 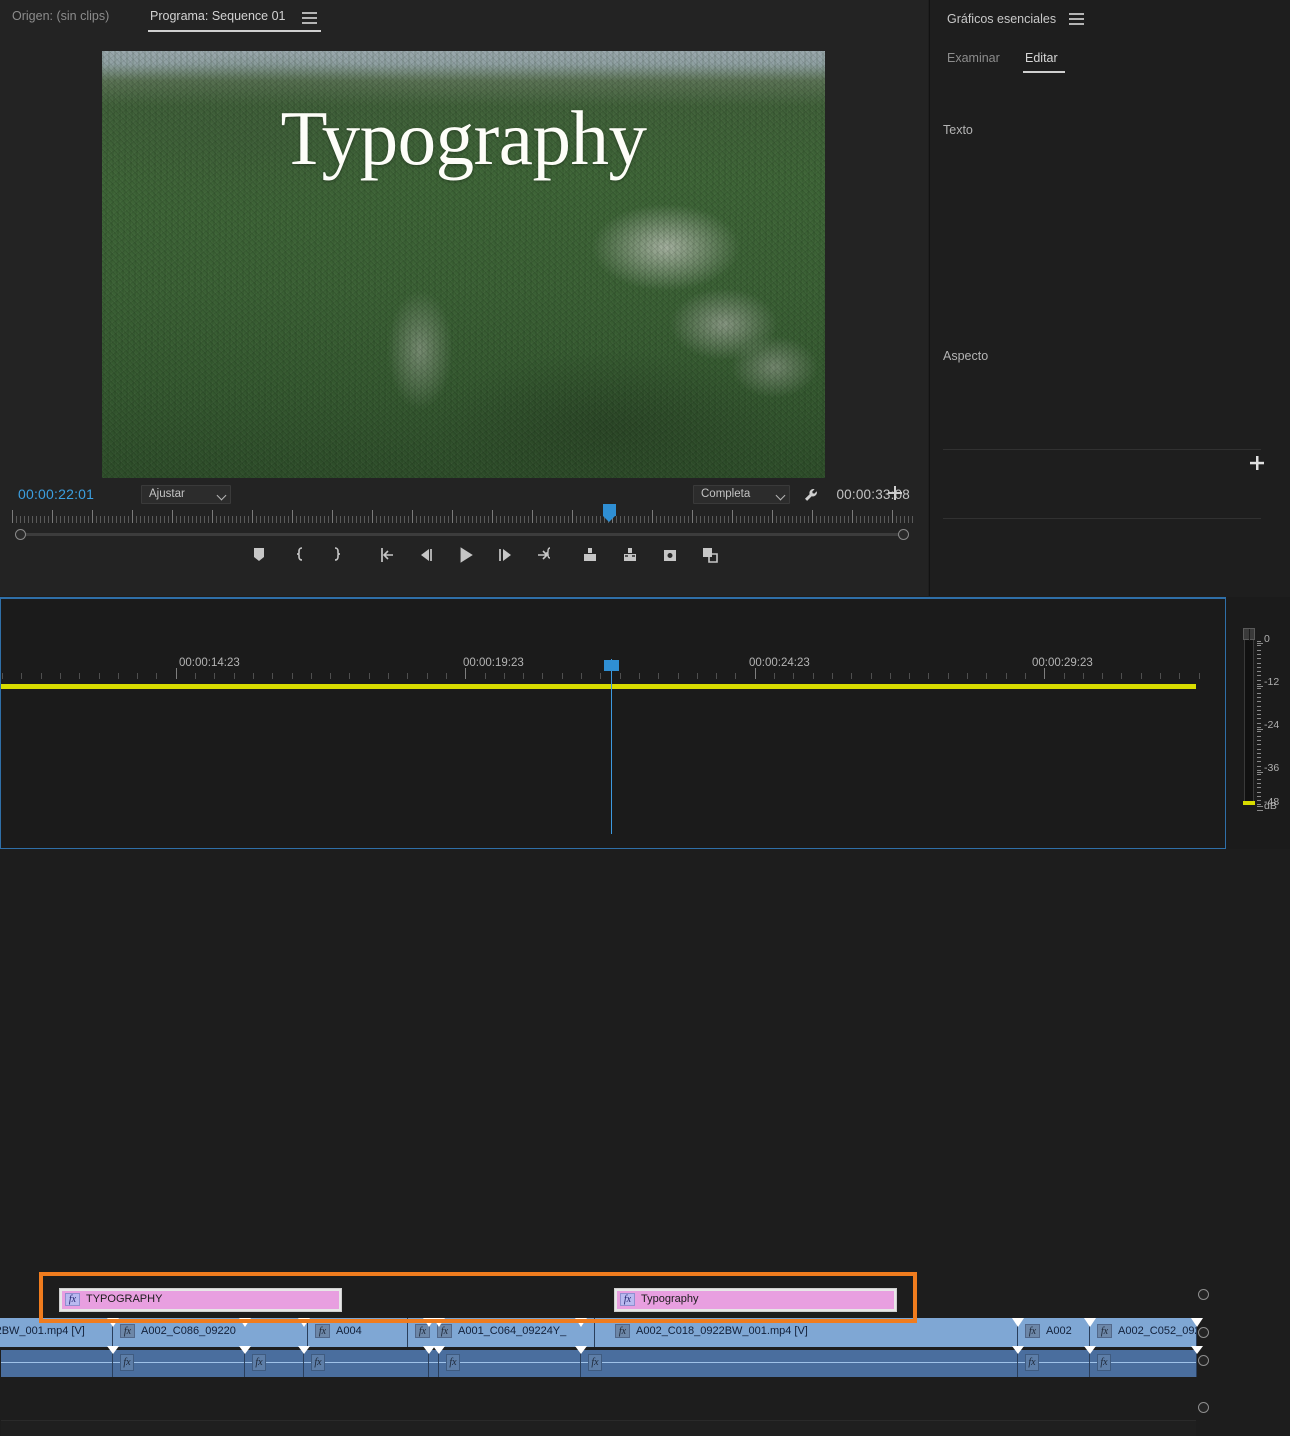 What do you see at coordinates (1257, 463) in the screenshot?
I see `plus-icon` at bounding box center [1257, 463].